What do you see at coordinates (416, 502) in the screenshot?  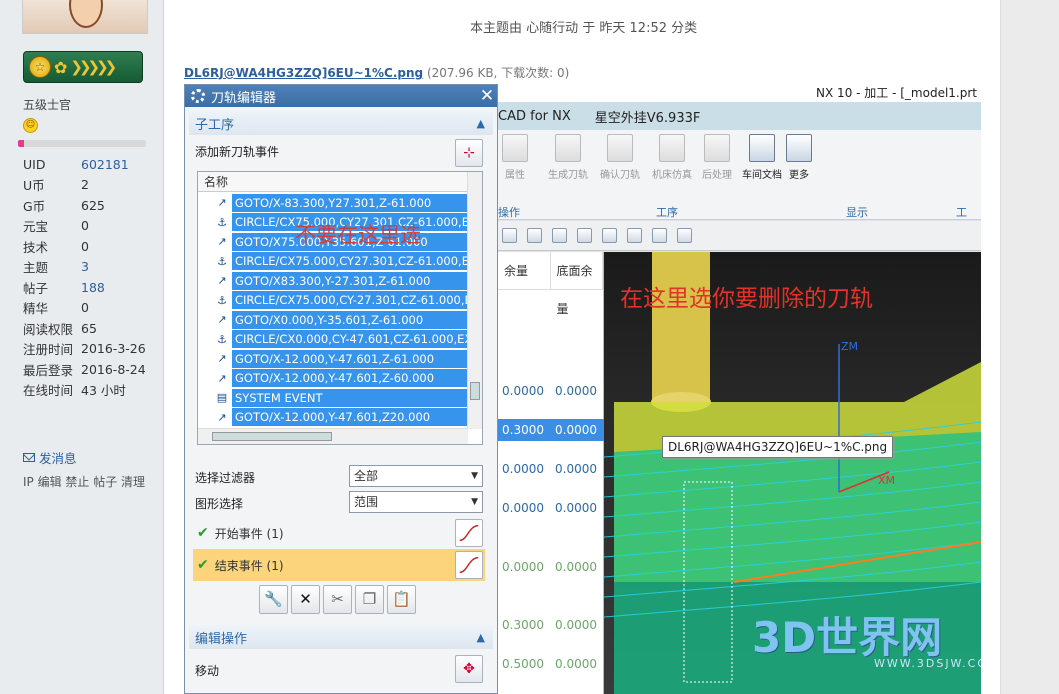 I see `graphic-select: 范围` at bounding box center [416, 502].